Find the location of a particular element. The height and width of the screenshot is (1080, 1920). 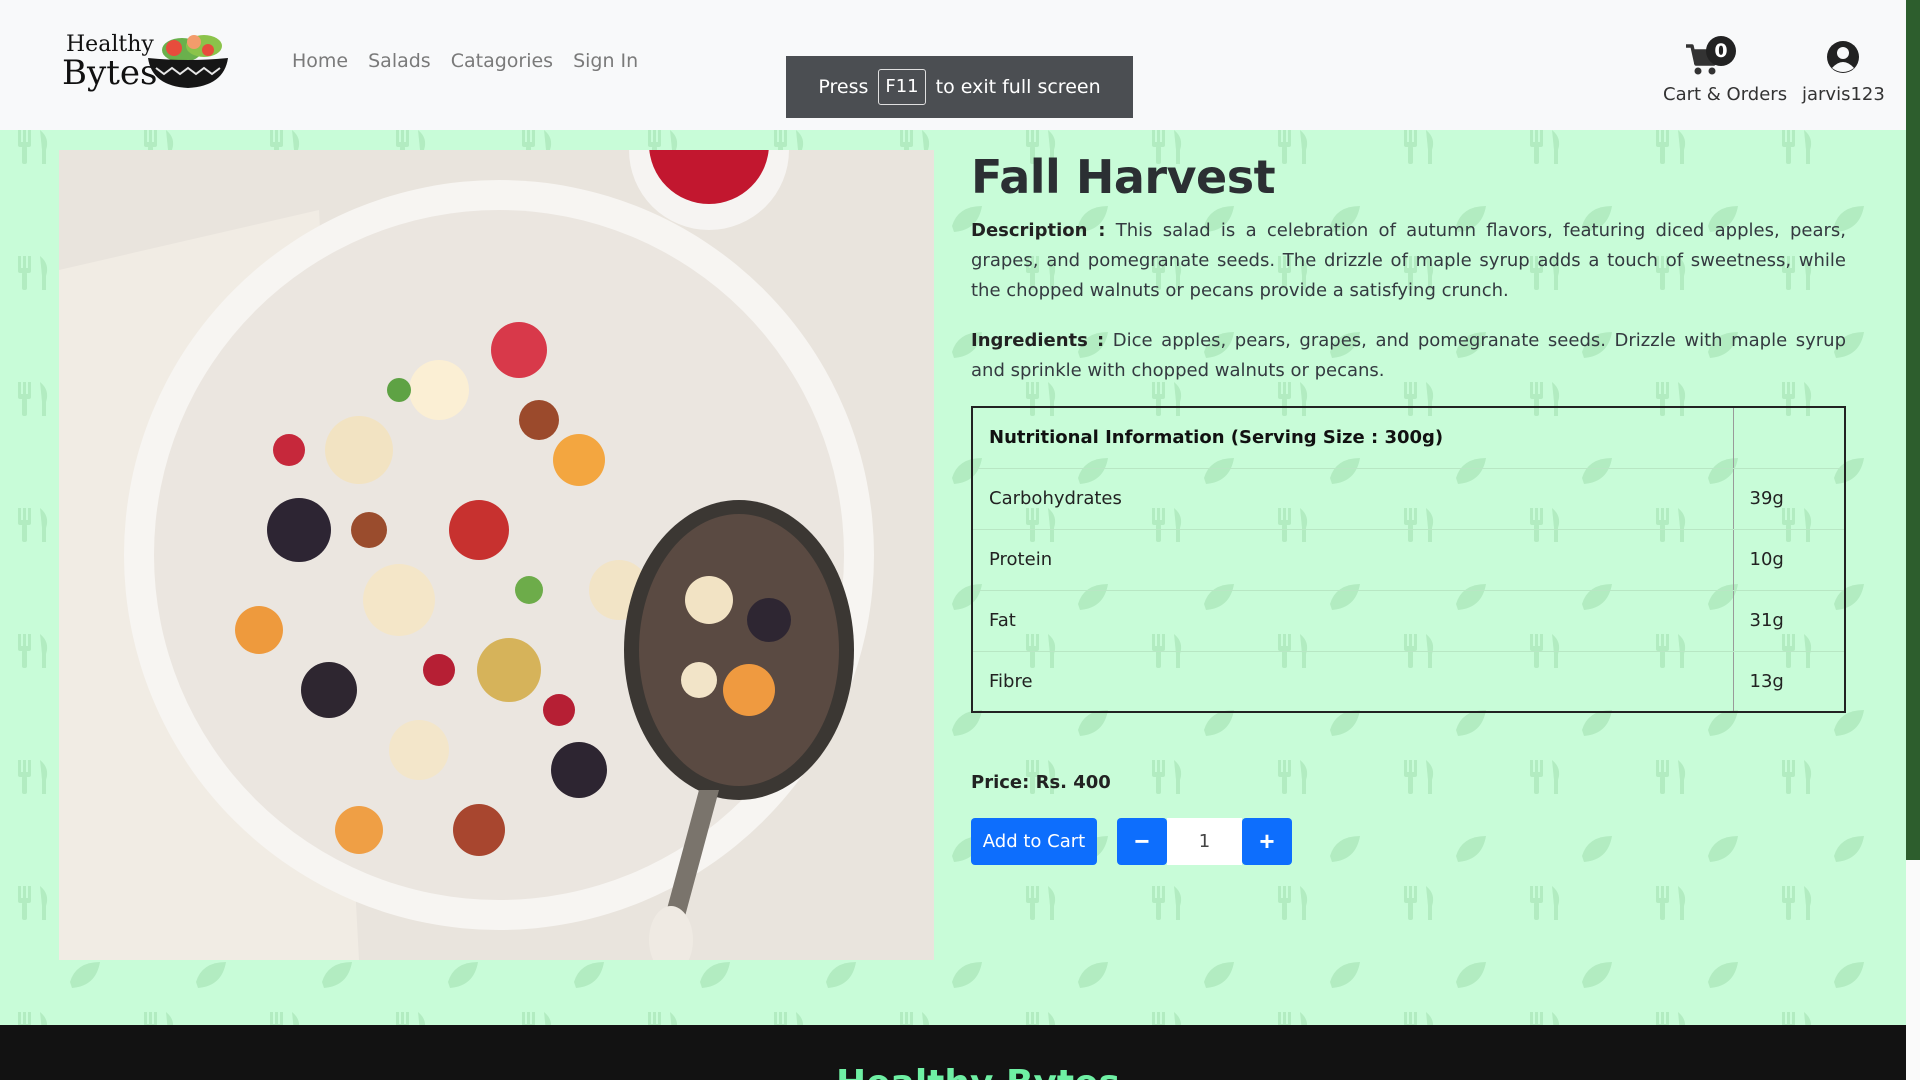

product-price: Price: Rs. 400 is located at coordinates (1041, 782).